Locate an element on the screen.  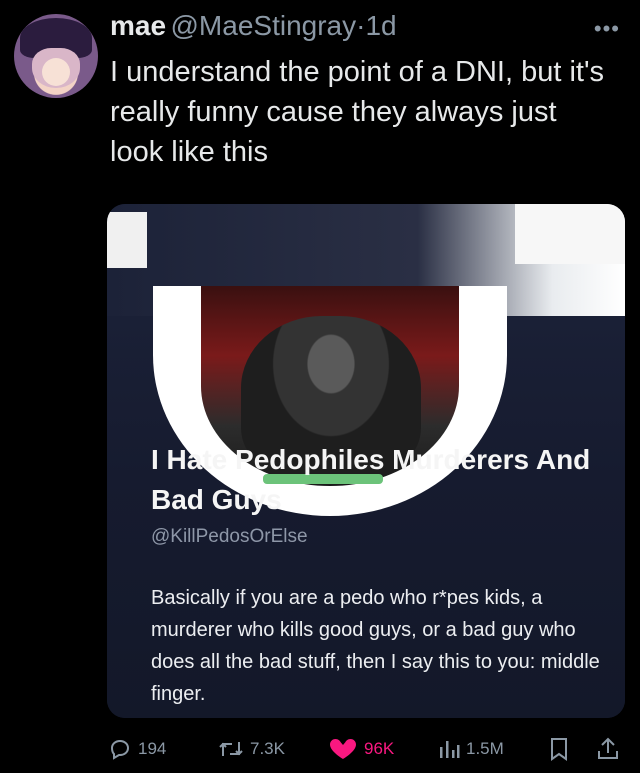
reply-button: 194 is located at coordinates (137, 749).